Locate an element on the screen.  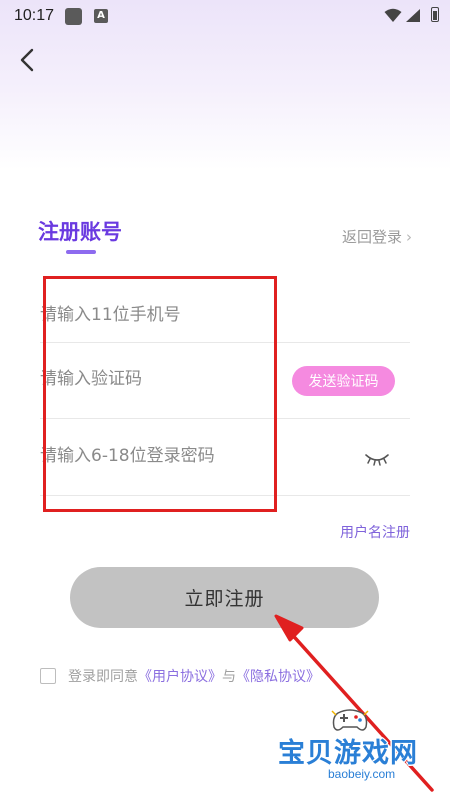
user-agreement-link: 《用户协议》 is located at coordinates (180, 676).